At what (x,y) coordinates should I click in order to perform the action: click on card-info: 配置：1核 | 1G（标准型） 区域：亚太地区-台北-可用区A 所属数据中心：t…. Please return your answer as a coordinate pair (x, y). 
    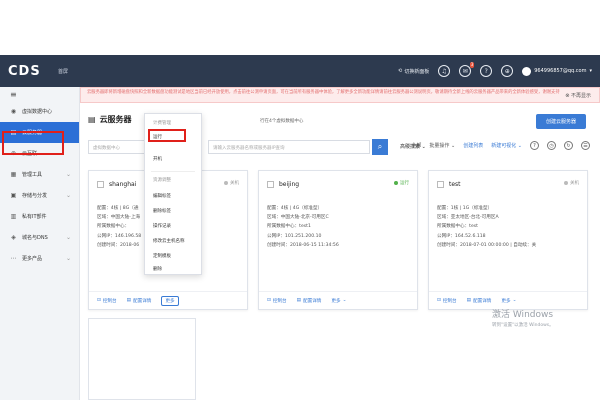
    Looking at the image, I should click on (508, 227).